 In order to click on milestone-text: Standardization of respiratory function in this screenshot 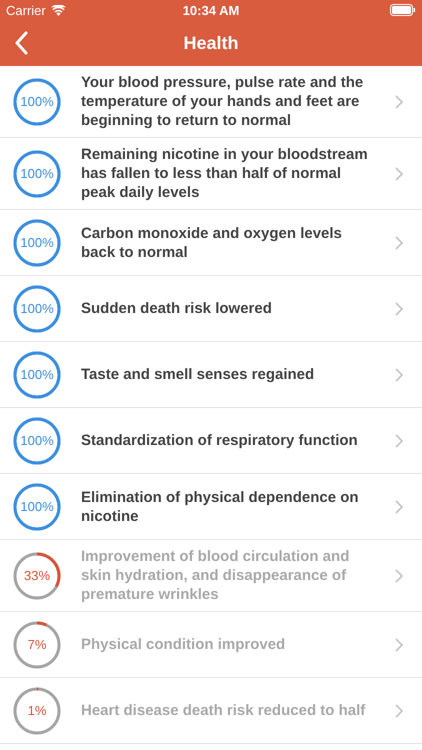, I will do `click(220, 440)`.